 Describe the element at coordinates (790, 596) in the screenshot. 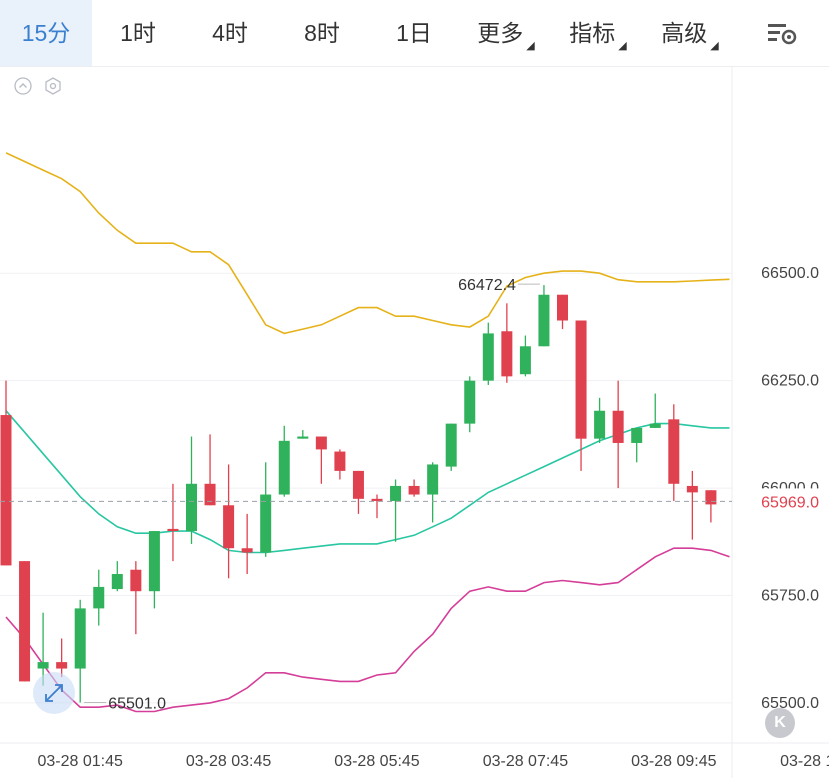

I see `y-tick-label: 65750.0` at that location.